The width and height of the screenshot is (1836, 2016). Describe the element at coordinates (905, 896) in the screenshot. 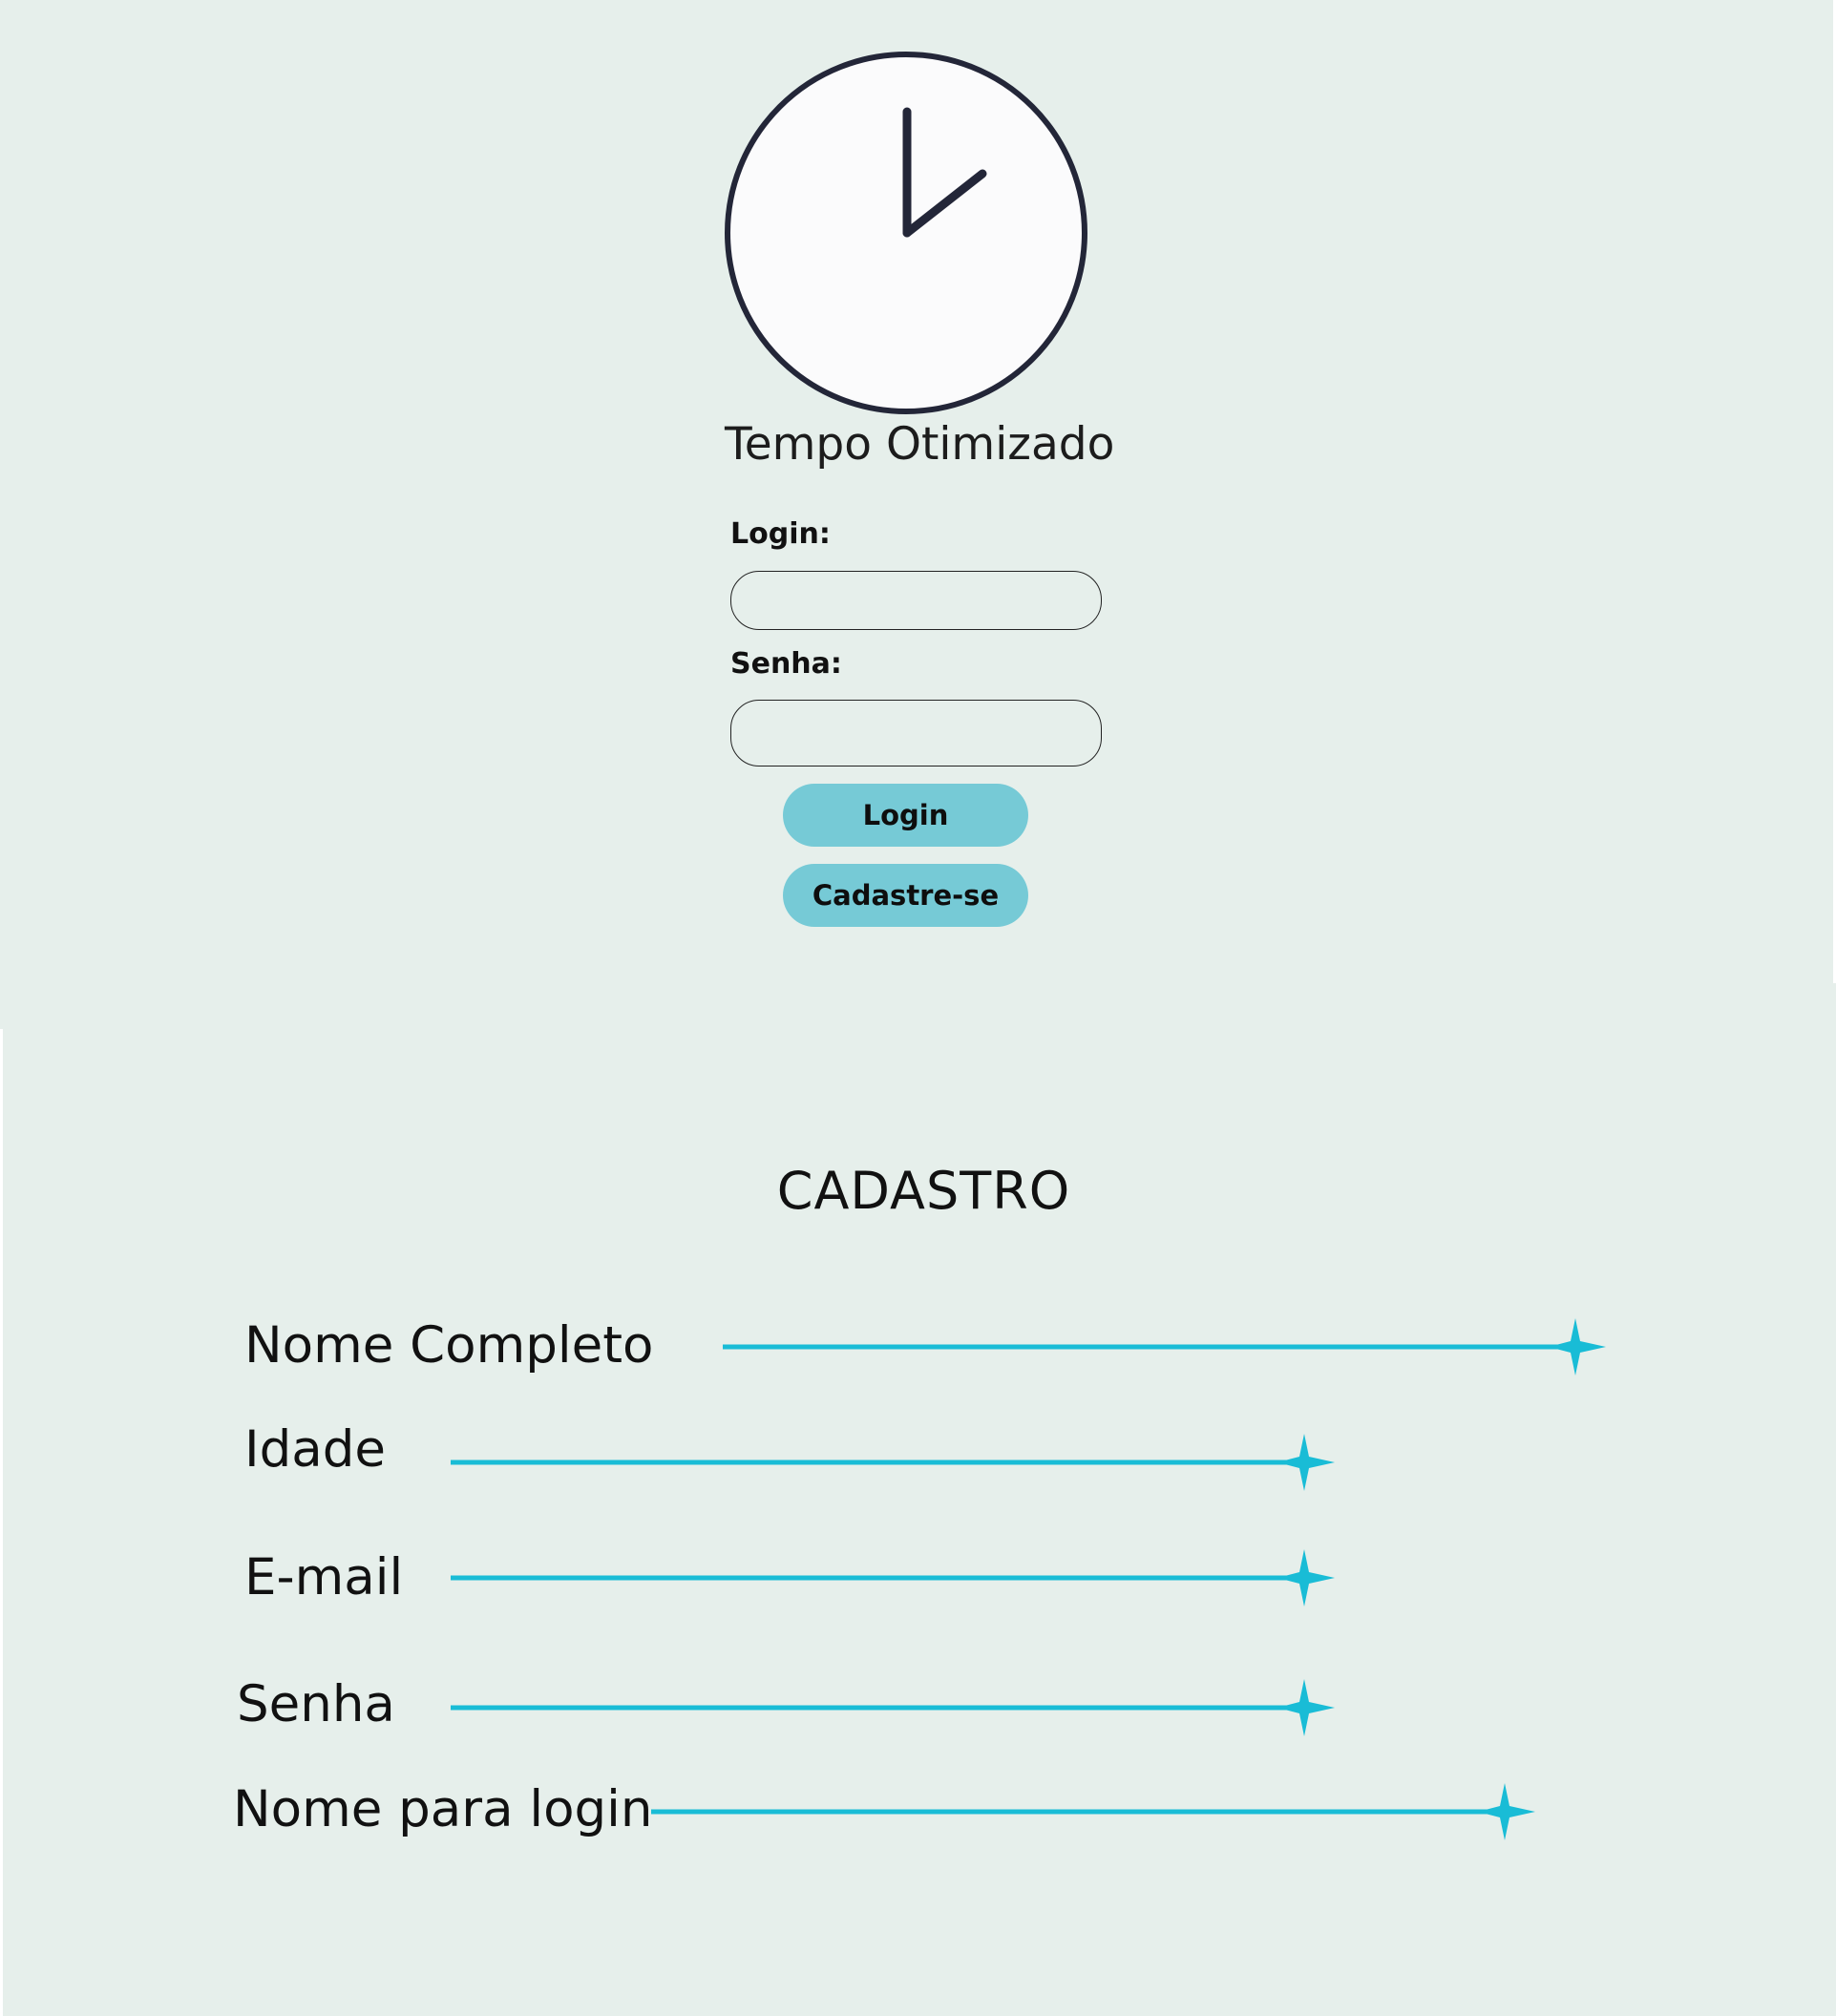

I see `signup-button: Cadastre-se` at that location.